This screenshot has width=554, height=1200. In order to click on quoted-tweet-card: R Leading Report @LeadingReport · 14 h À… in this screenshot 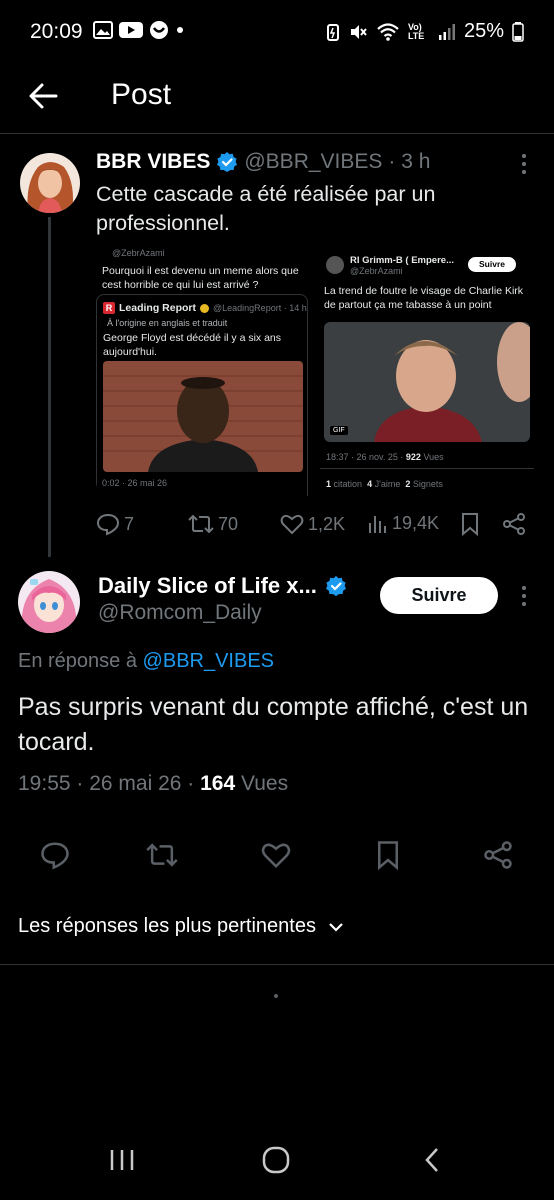, I will do `click(202, 395)`.